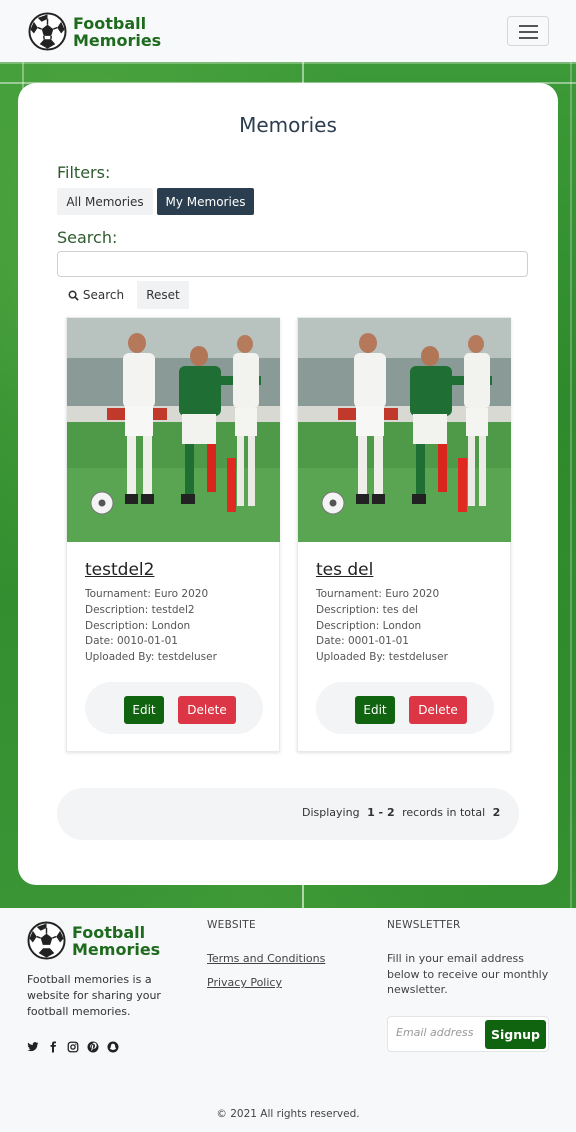 This screenshot has height=1132, width=576. I want to click on records-prefix: Displaying, so click(331, 812).